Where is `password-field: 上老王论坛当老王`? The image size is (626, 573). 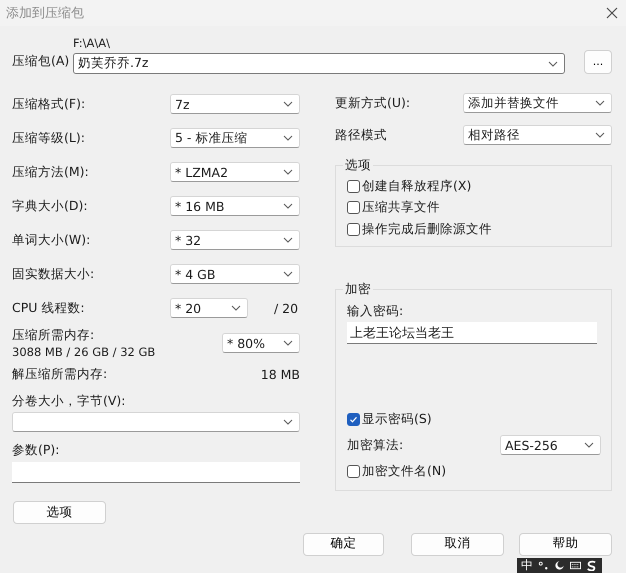 password-field: 上老王论坛当老王 is located at coordinates (472, 333).